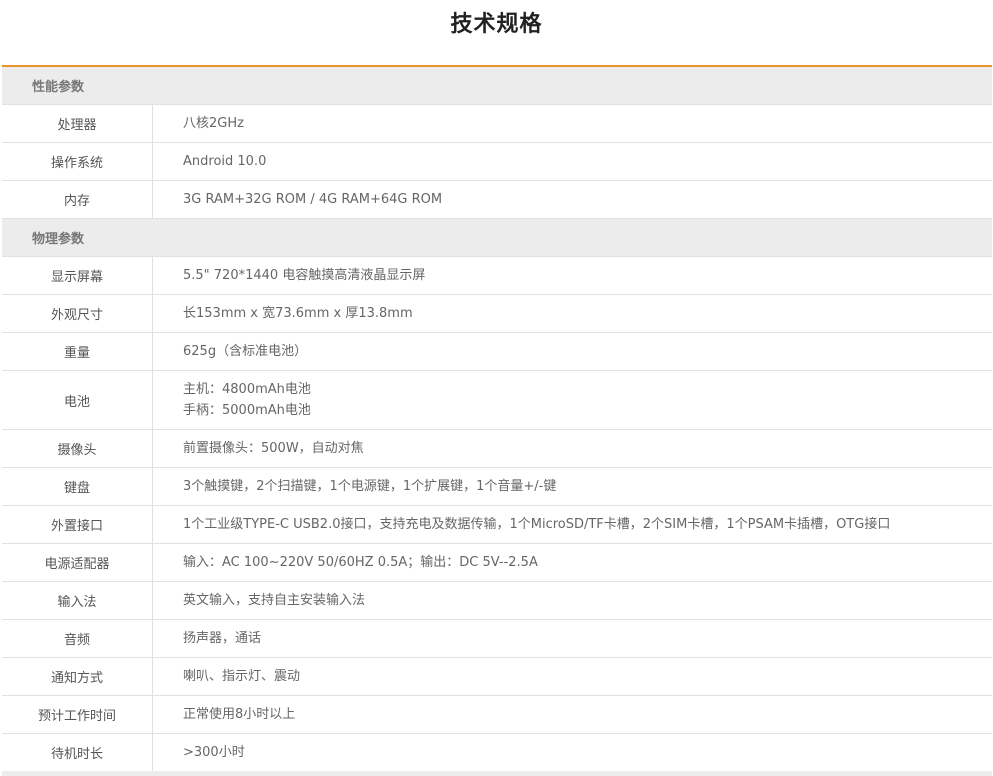  What do you see at coordinates (572, 676) in the screenshot?
I see `spec-value: 喇叭、指示灯、震动` at bounding box center [572, 676].